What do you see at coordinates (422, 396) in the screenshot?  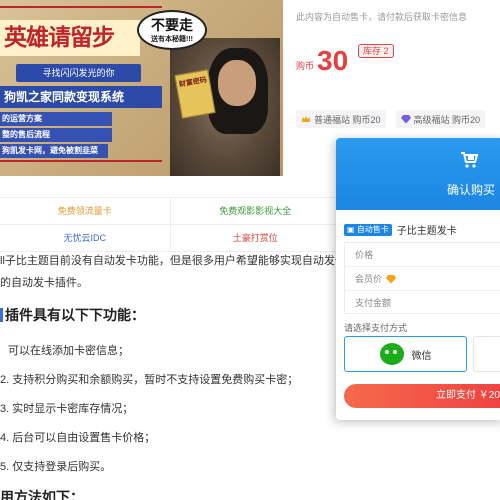 I see `pay-now-button: 立即支付 ￥20` at bounding box center [422, 396].